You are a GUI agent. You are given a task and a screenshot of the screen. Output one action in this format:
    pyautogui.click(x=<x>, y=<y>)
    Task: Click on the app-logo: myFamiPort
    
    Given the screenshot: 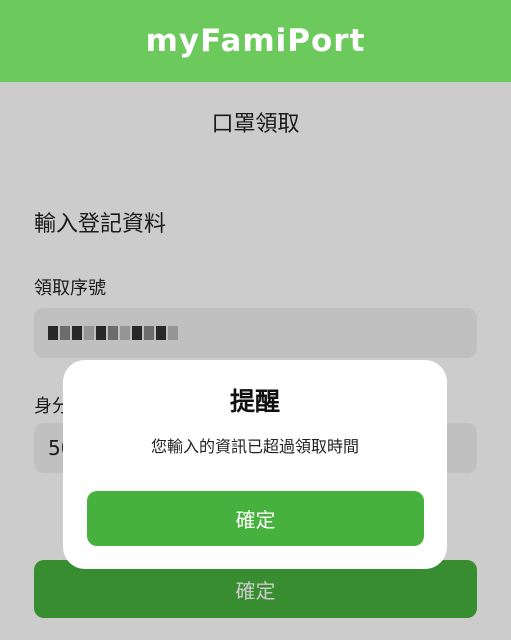 What is the action you would take?
    pyautogui.click(x=255, y=41)
    